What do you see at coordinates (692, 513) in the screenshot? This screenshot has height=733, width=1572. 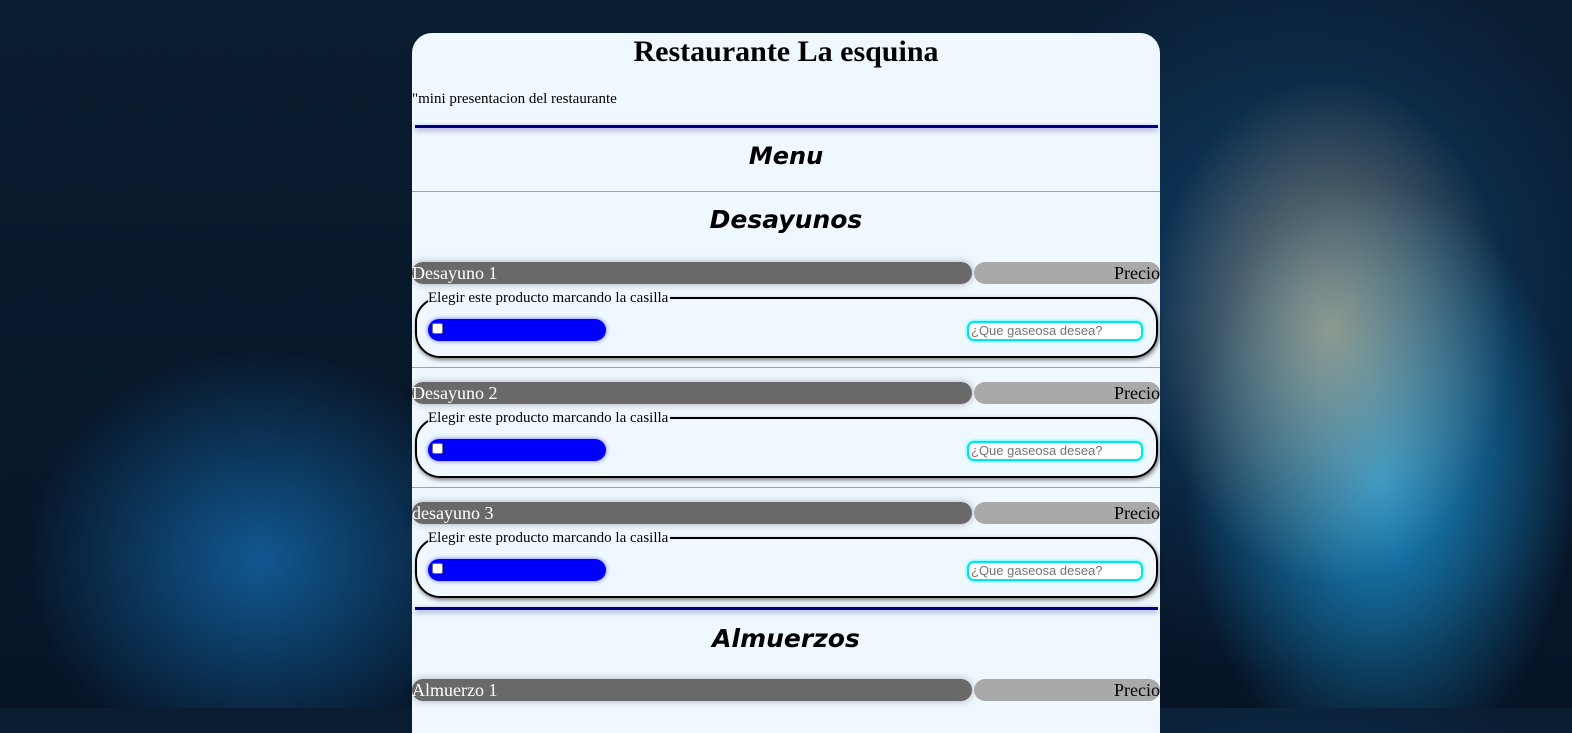 I see `item-name: desayuno 3` at bounding box center [692, 513].